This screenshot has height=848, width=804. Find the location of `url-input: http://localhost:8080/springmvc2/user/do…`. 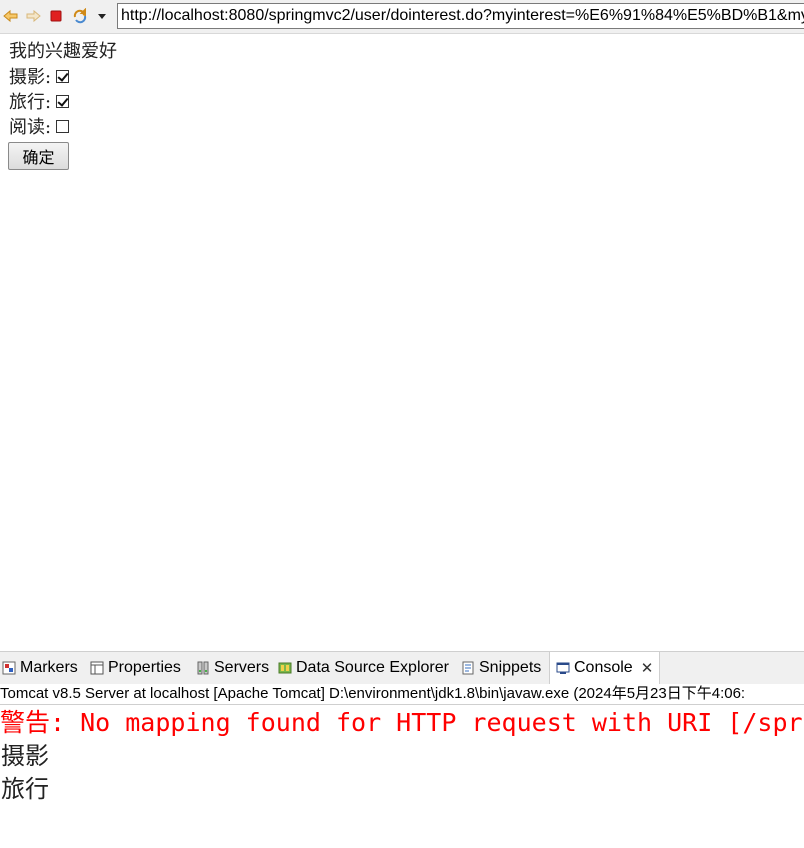

url-input: http://localhost:8080/springmvc2/user/do… is located at coordinates (460, 16).